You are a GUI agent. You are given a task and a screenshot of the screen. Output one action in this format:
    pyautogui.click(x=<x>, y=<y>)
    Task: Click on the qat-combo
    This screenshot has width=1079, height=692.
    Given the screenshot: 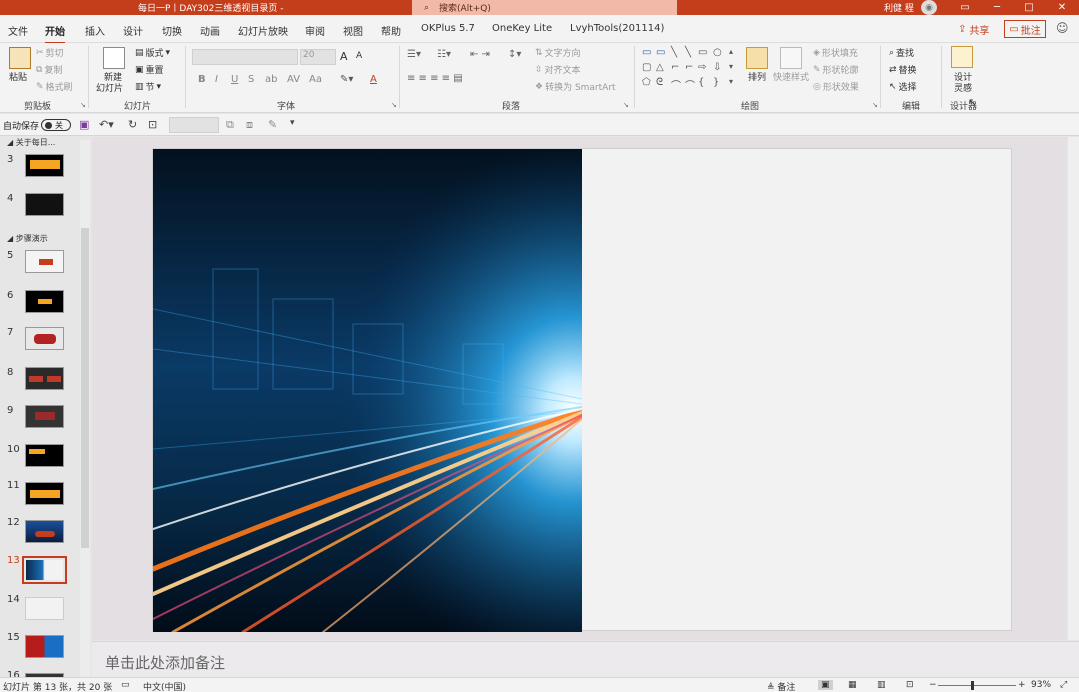 What is the action you would take?
    pyautogui.click(x=194, y=125)
    